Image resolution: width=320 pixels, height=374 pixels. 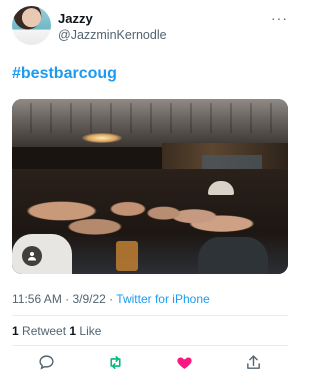 I want to click on divider-bottom, so click(x=150, y=345).